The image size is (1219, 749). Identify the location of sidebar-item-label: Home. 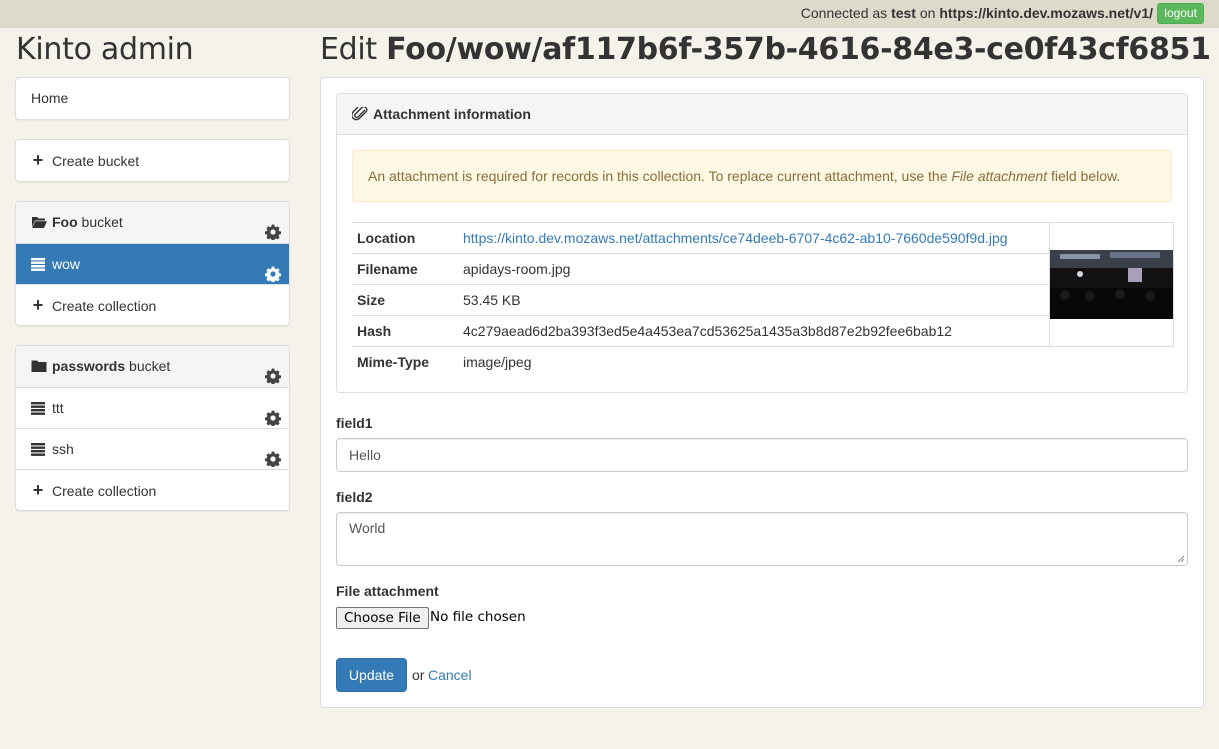
(50, 98).